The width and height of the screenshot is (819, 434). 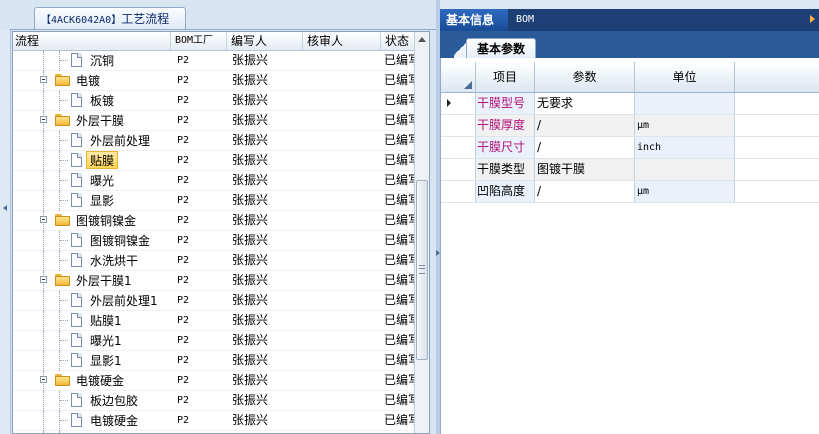 I want to click on param-row: 干膜类型 图镀干膜, so click(x=630, y=170).